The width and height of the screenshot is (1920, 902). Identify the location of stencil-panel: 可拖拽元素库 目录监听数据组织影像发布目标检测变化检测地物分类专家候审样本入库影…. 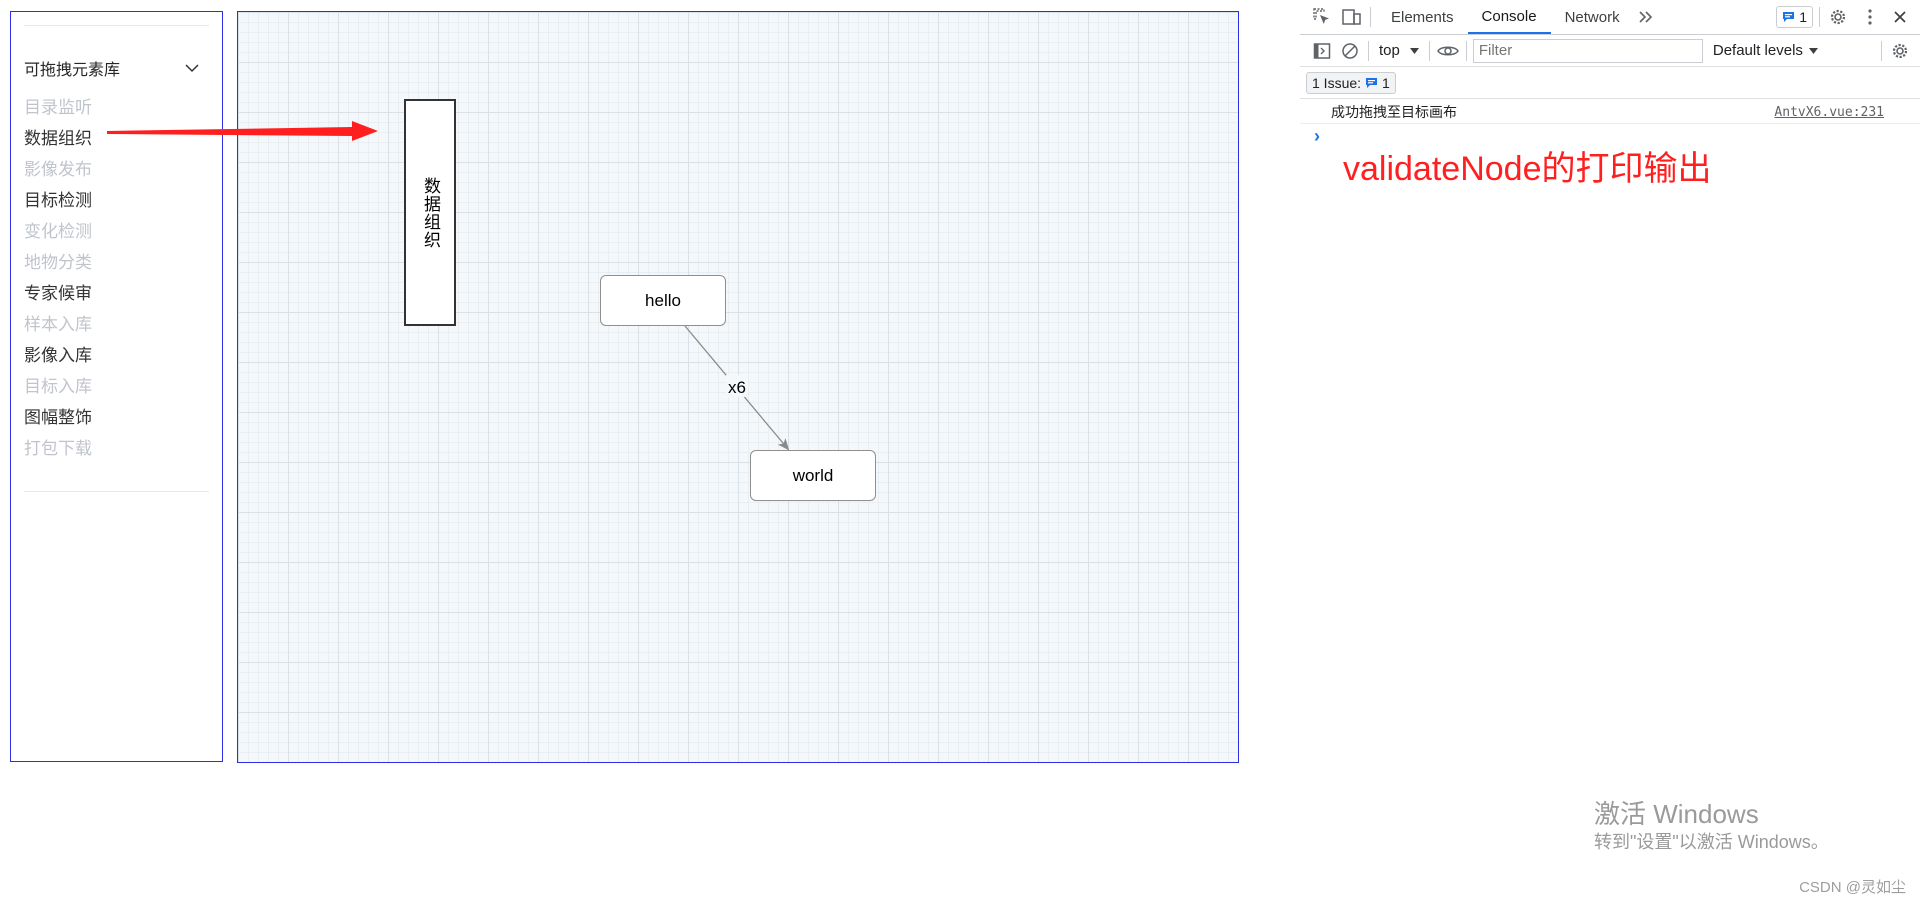
(116, 386).